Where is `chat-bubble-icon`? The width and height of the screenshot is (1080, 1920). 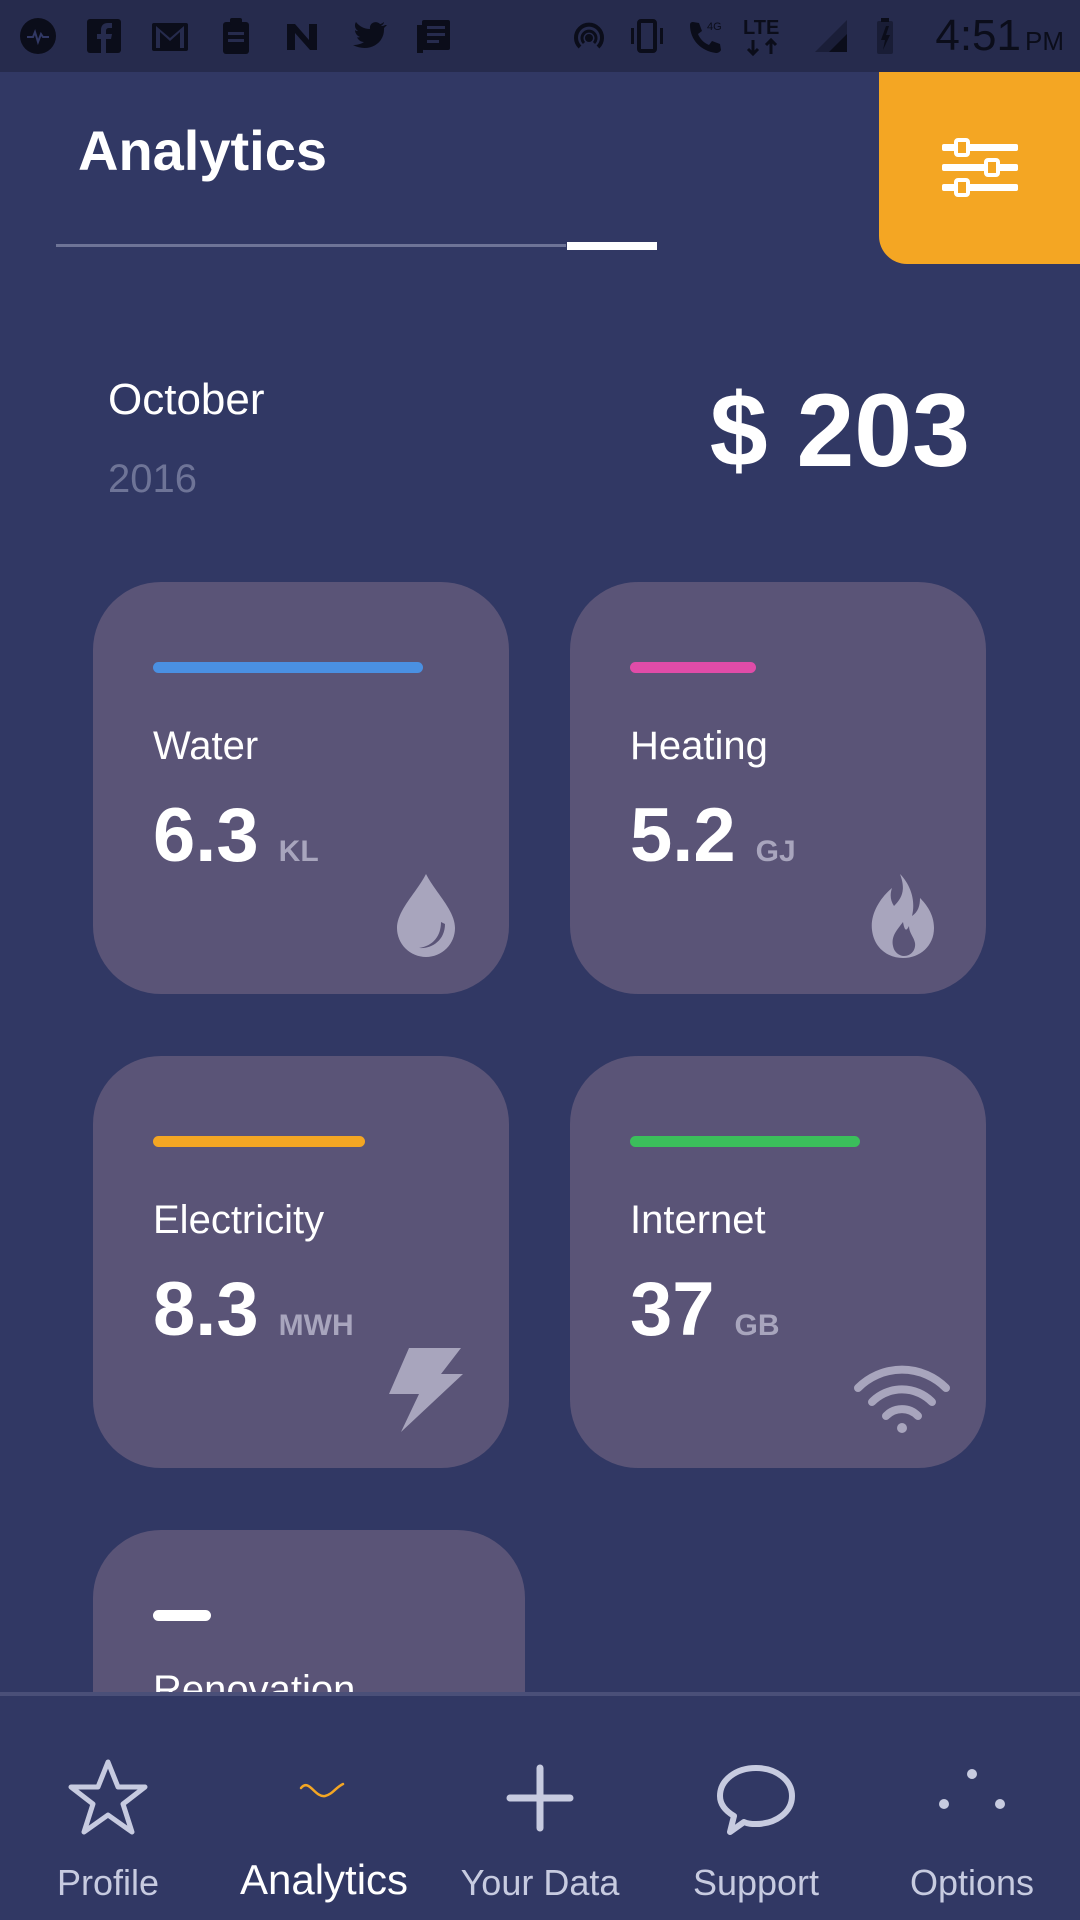
chat-bubble-icon is located at coordinates (756, 1799).